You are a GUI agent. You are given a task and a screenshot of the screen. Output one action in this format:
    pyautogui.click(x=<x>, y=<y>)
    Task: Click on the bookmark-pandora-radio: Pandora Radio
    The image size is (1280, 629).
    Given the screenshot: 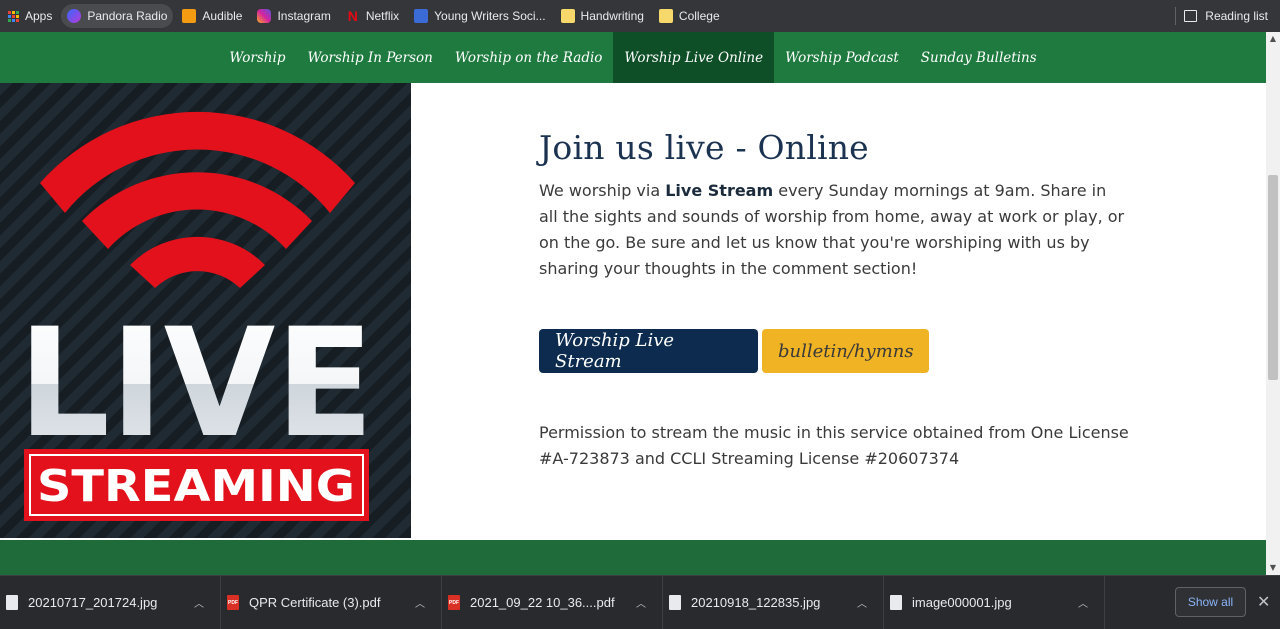 What is the action you would take?
    pyautogui.click(x=117, y=16)
    